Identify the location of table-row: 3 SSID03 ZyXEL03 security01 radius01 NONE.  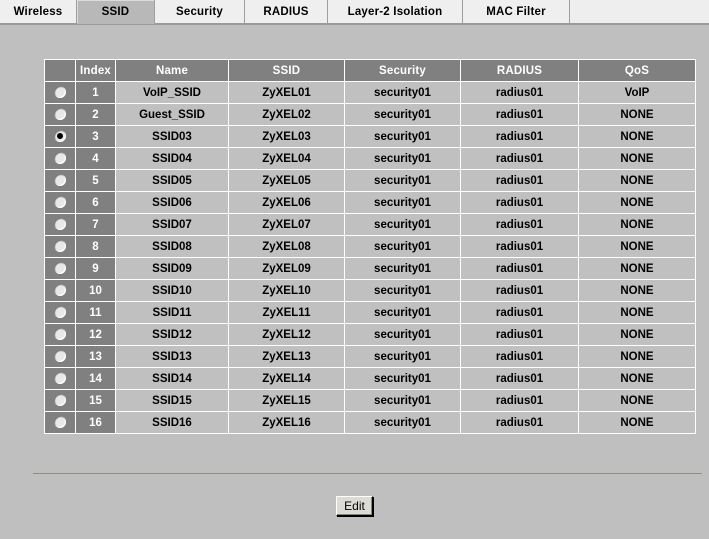
(370, 136).